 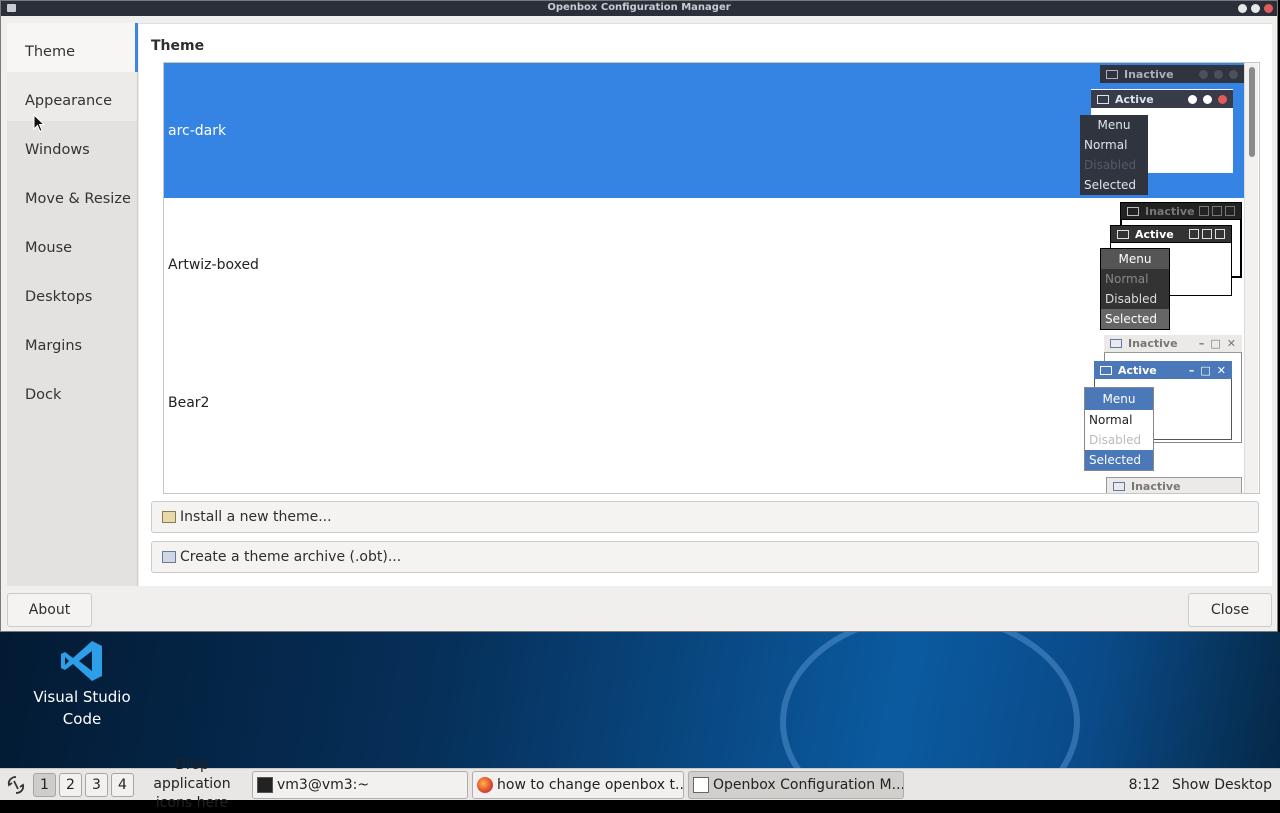 I want to click on workspace-2: 2, so click(x=70, y=784).